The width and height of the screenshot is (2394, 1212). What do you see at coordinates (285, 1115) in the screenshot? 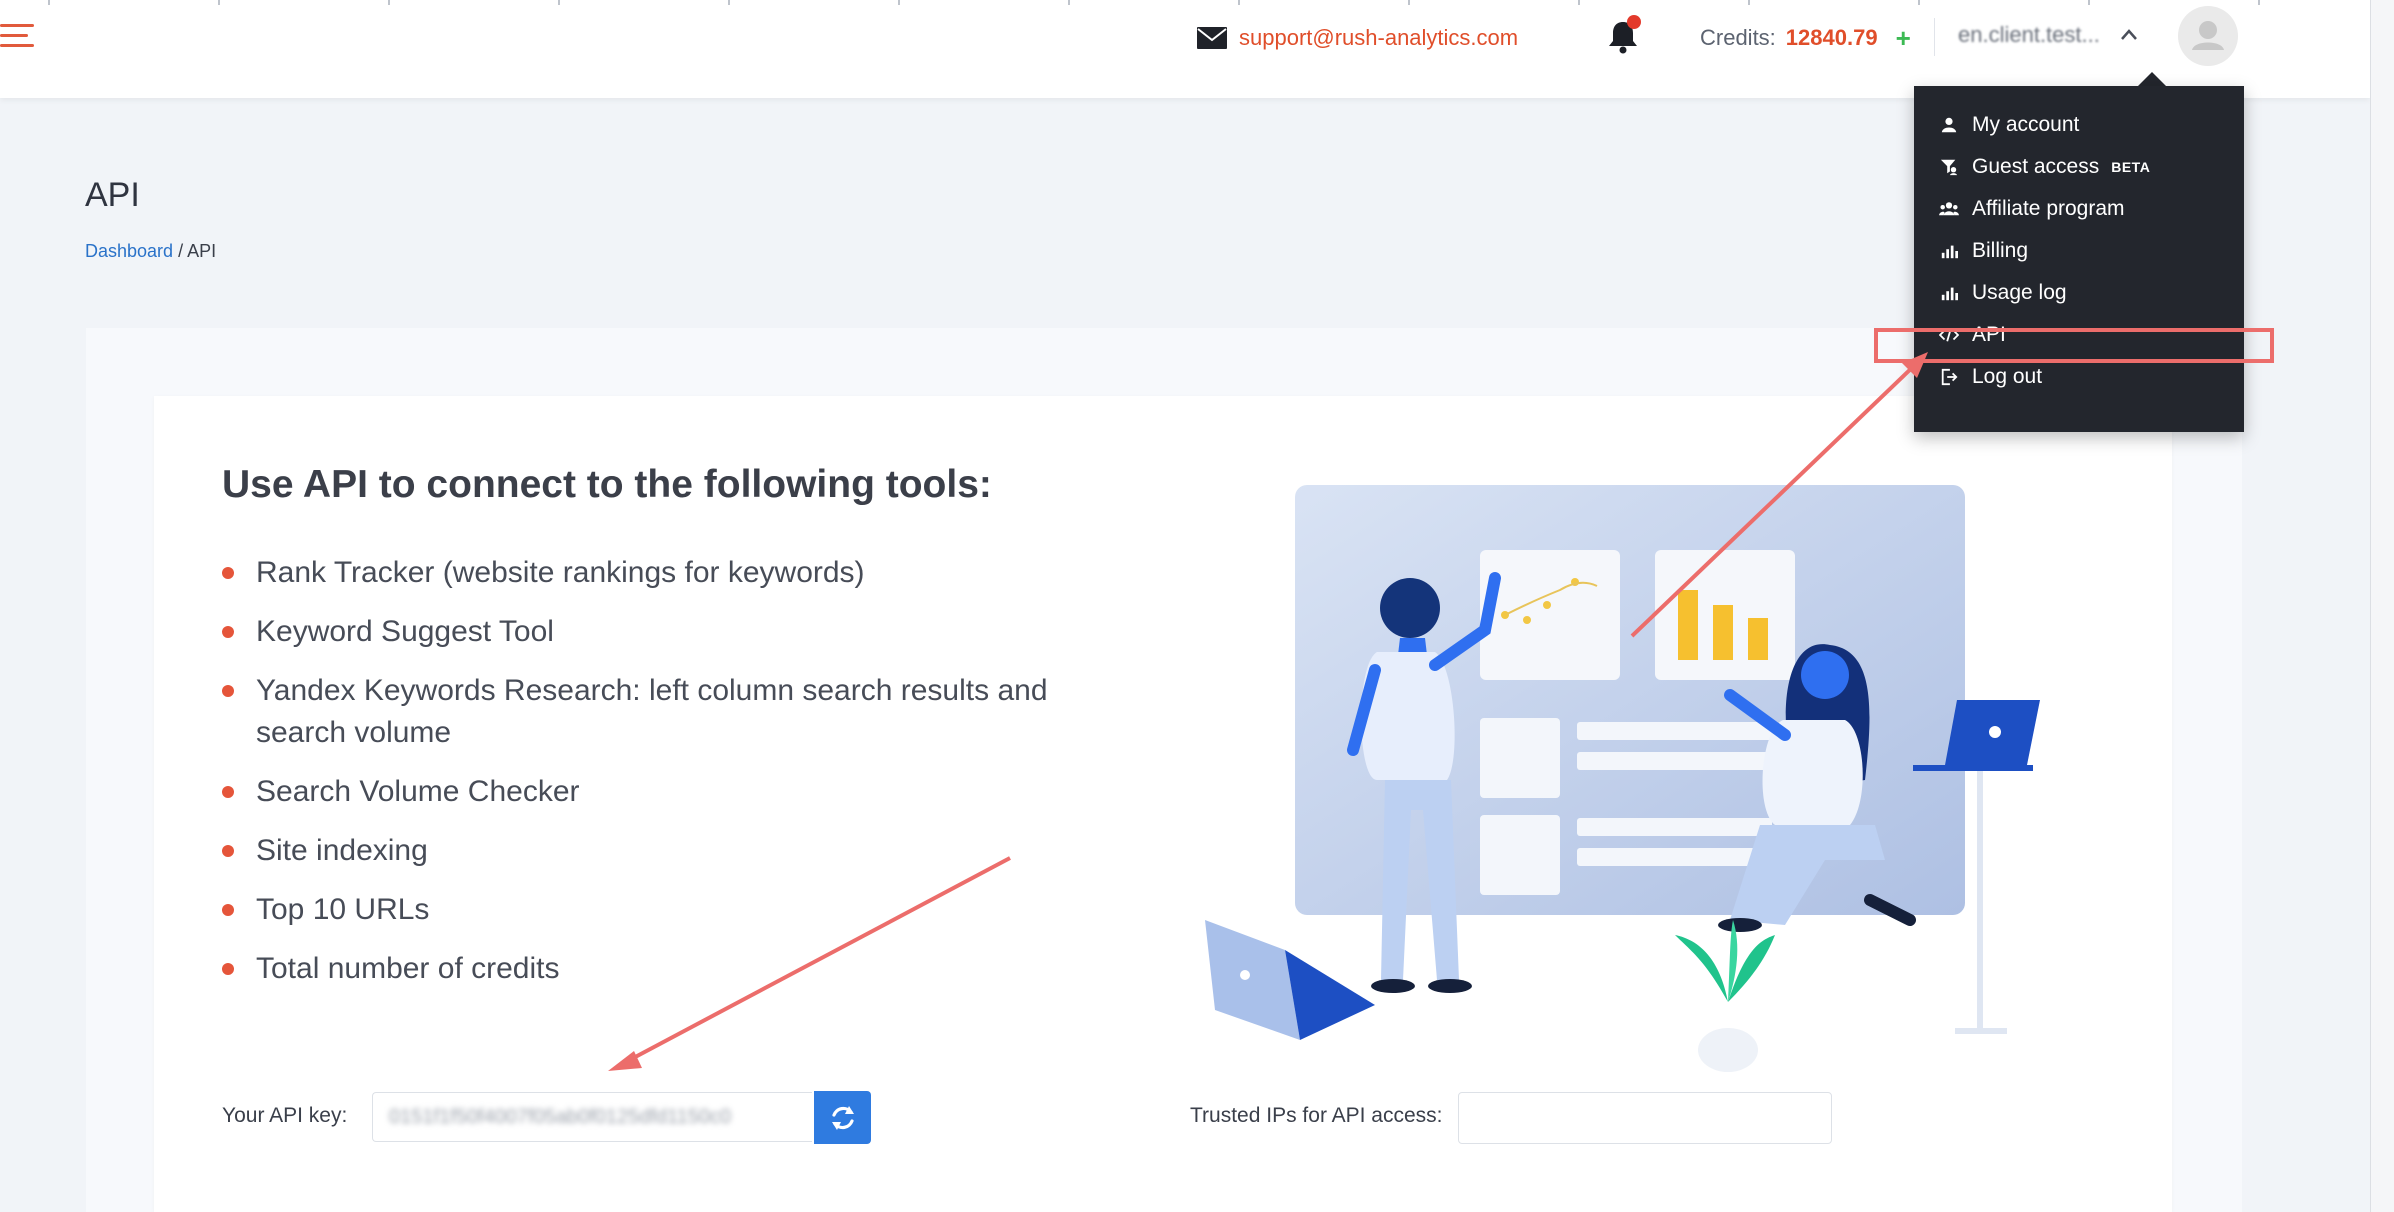
I see `api-key-label: Your API key:` at bounding box center [285, 1115].